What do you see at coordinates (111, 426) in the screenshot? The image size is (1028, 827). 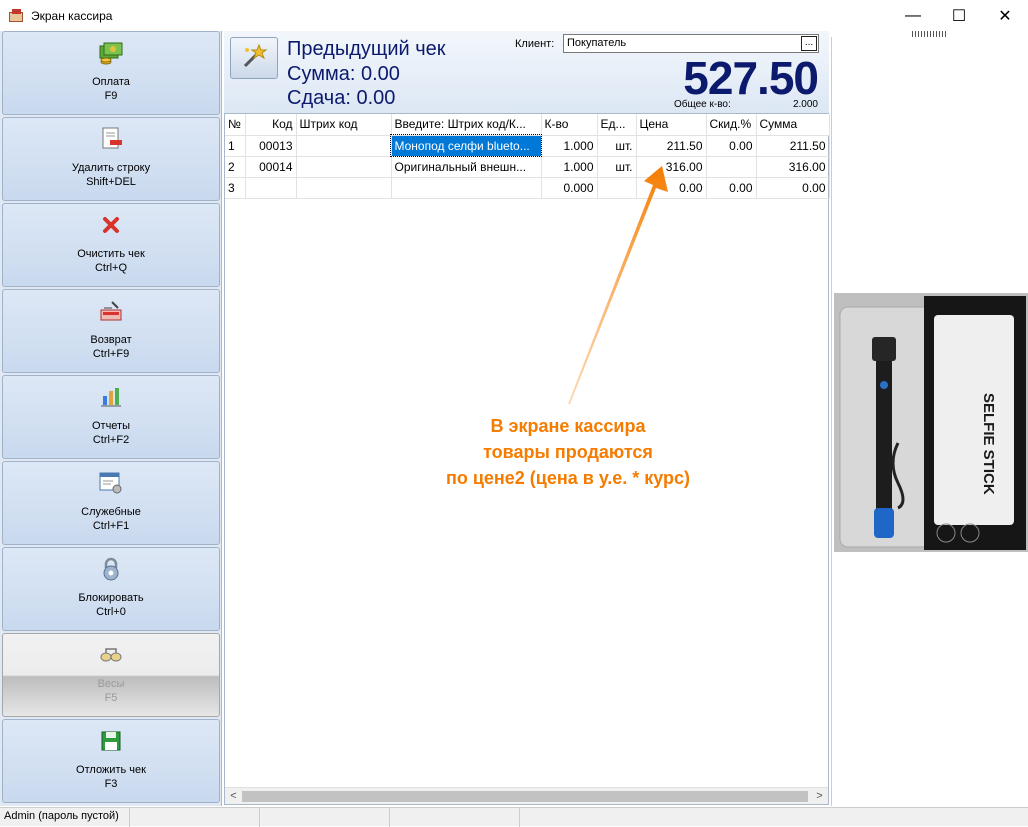 I see `reports-label: Отчеты` at bounding box center [111, 426].